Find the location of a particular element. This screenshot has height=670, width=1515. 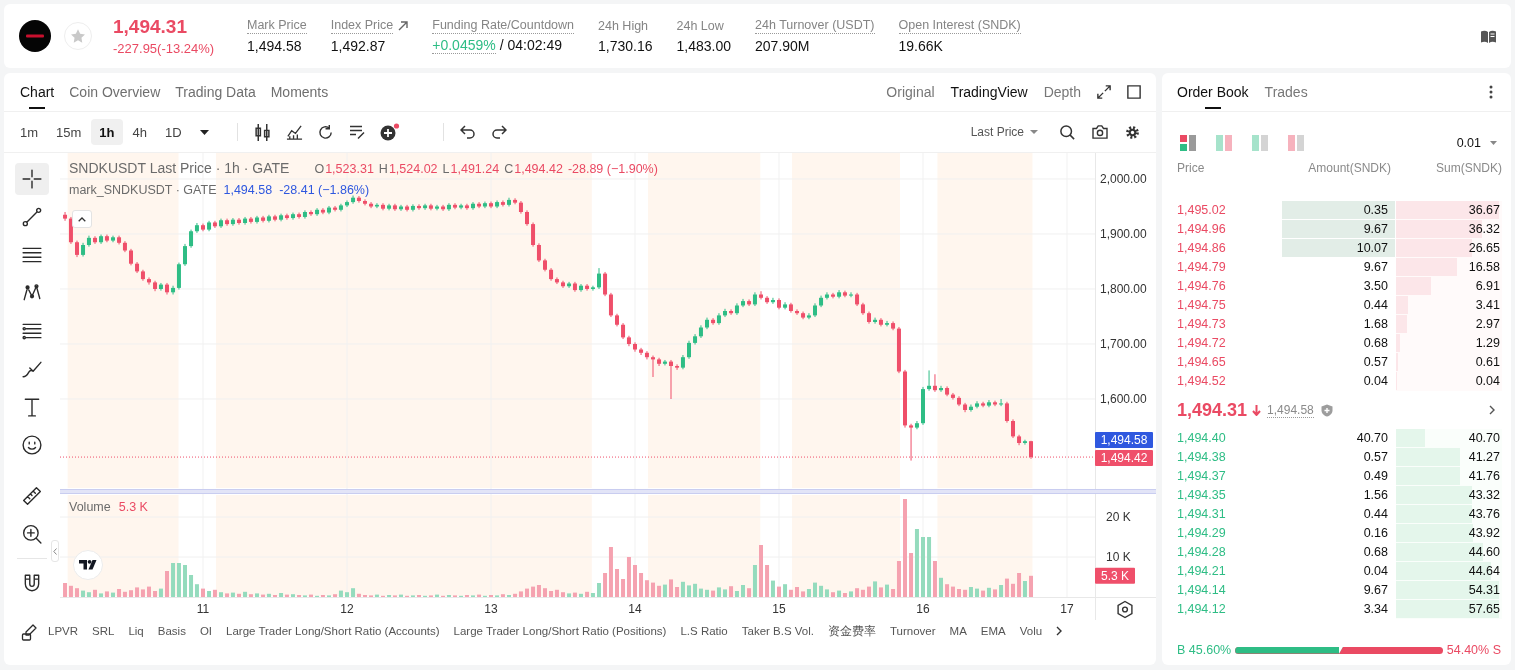

book-layout-both-icon is located at coordinates (1188, 143).